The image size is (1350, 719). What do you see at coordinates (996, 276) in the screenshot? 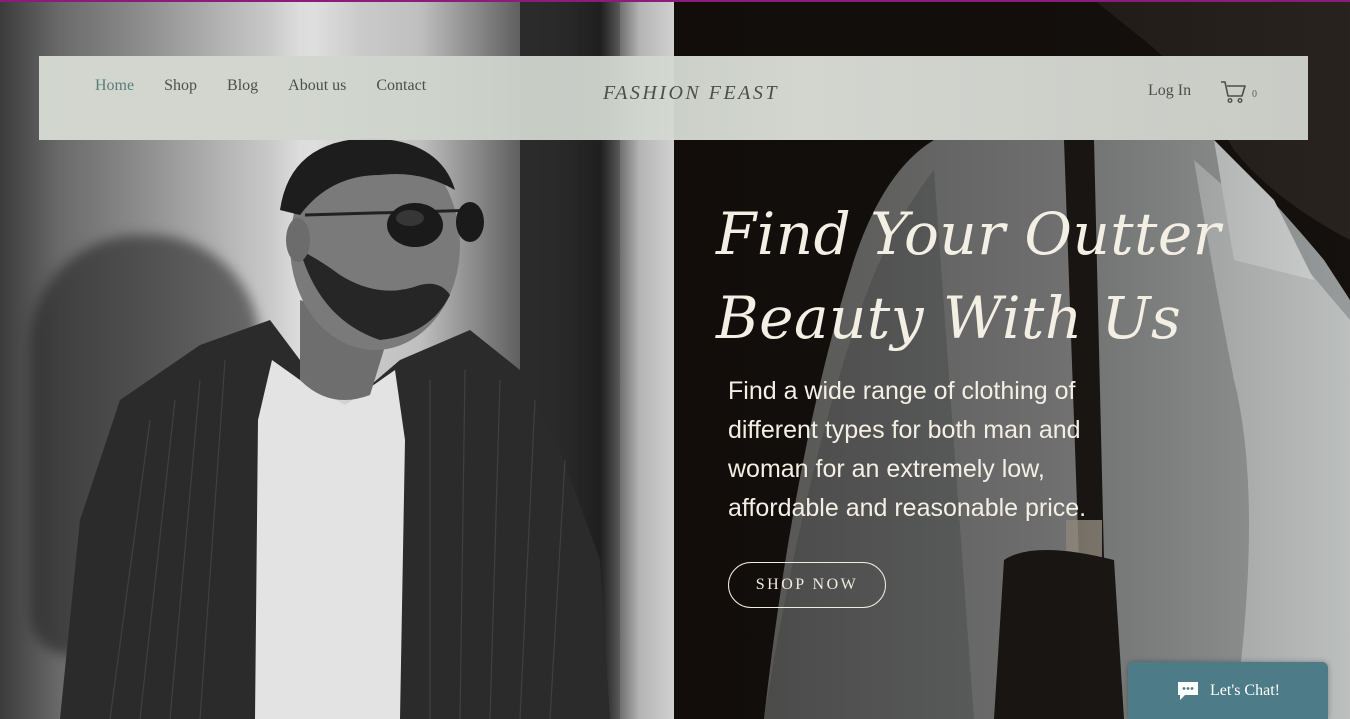
I see `hero-headline: Find Your Outter Beauty With Us` at bounding box center [996, 276].